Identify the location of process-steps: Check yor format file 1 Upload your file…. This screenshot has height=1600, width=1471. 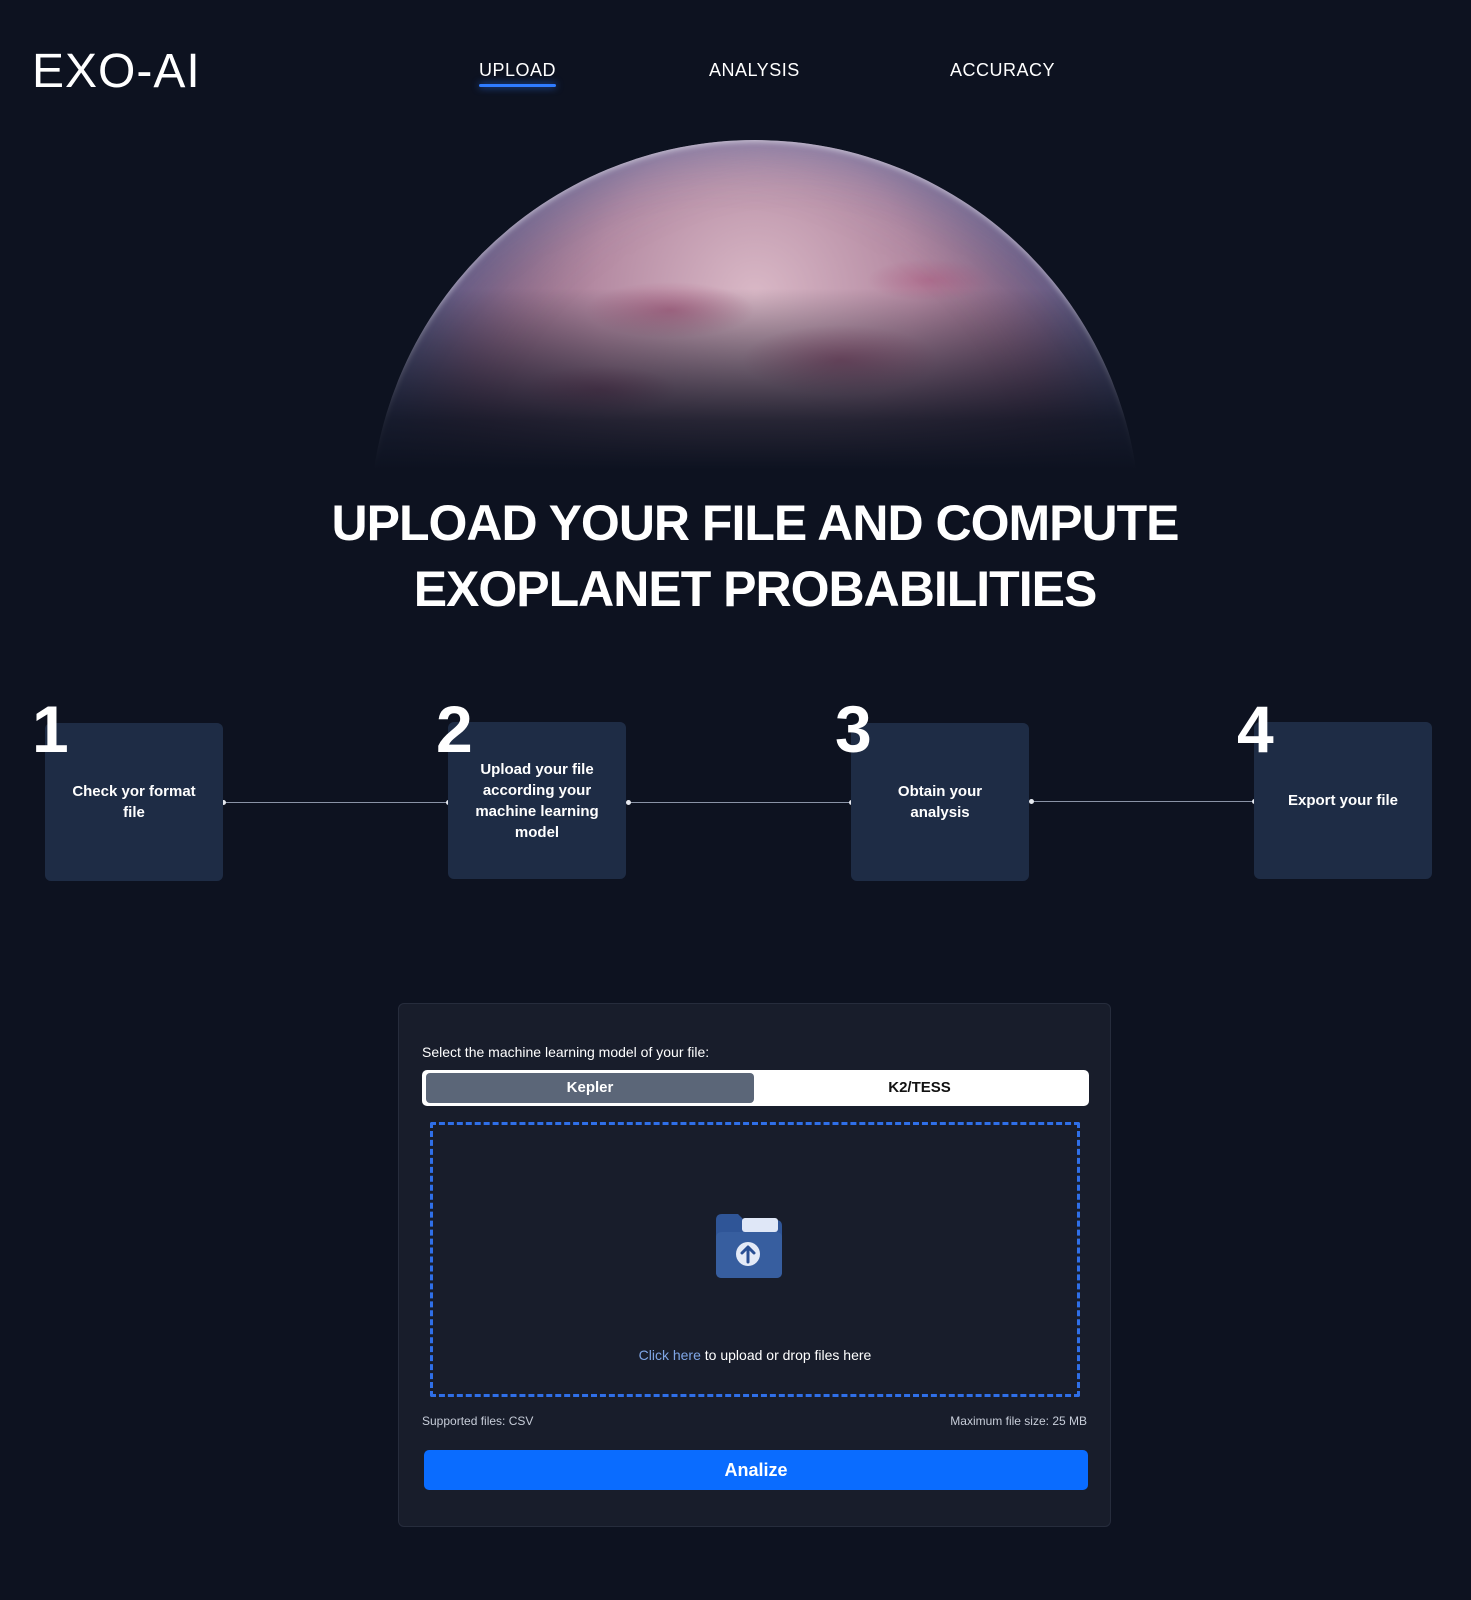
(735, 790).